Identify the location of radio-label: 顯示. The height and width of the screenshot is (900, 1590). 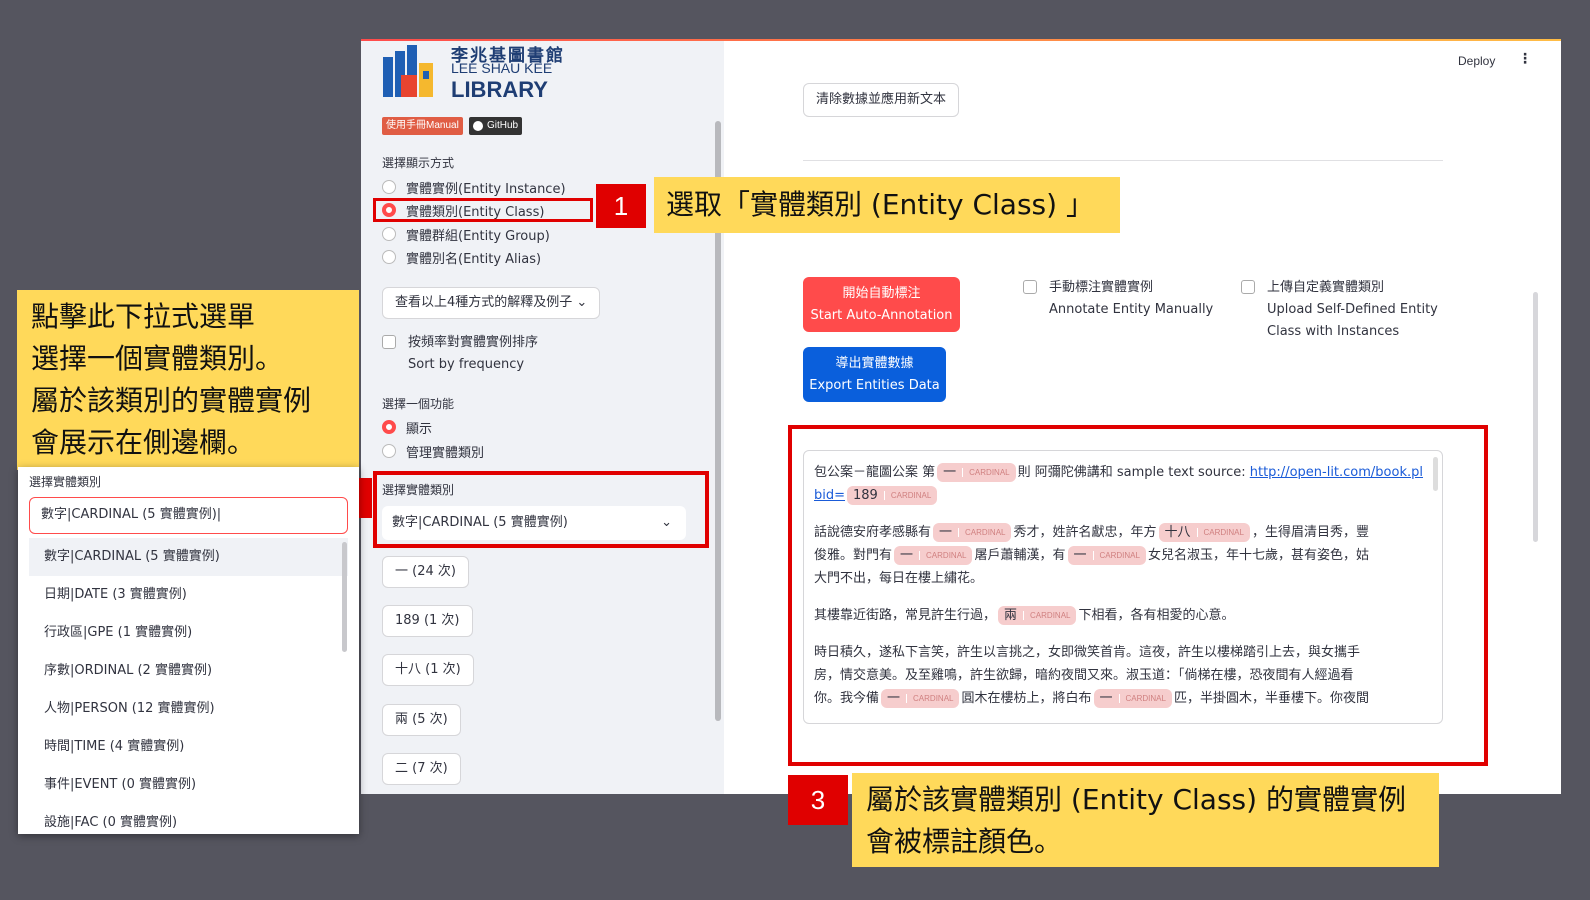
(419, 429).